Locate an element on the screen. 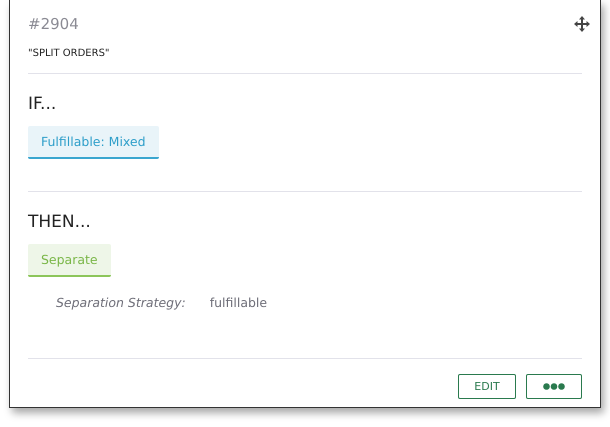 The height and width of the screenshot is (427, 610). more-icon is located at coordinates (554, 386).